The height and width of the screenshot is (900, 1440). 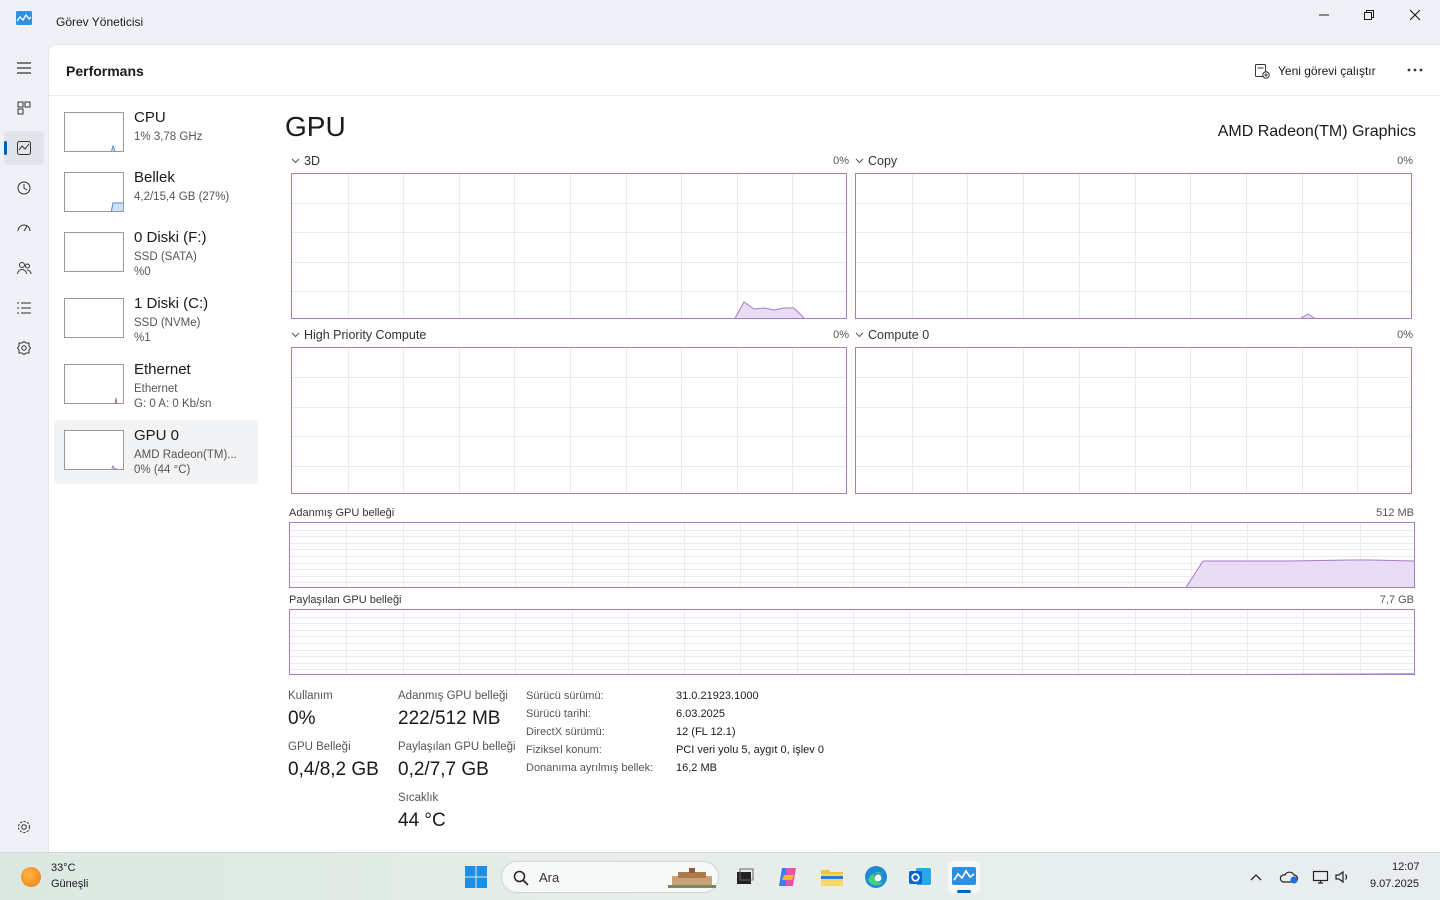 I want to click on disk-1-thumbnail, so click(x=94, y=318).